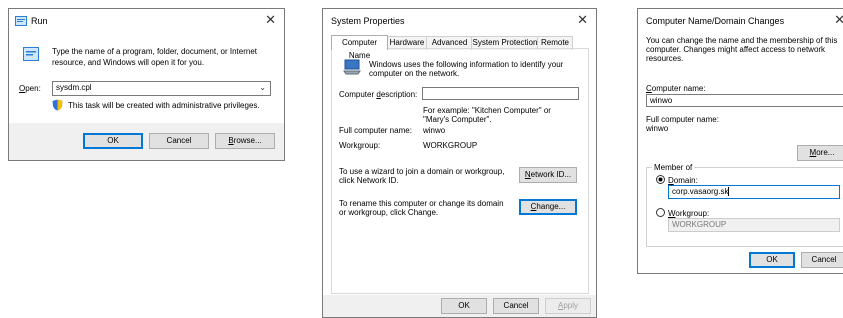  Describe the element at coordinates (270, 20) in the screenshot. I see `run-close-icon: ✕` at that location.